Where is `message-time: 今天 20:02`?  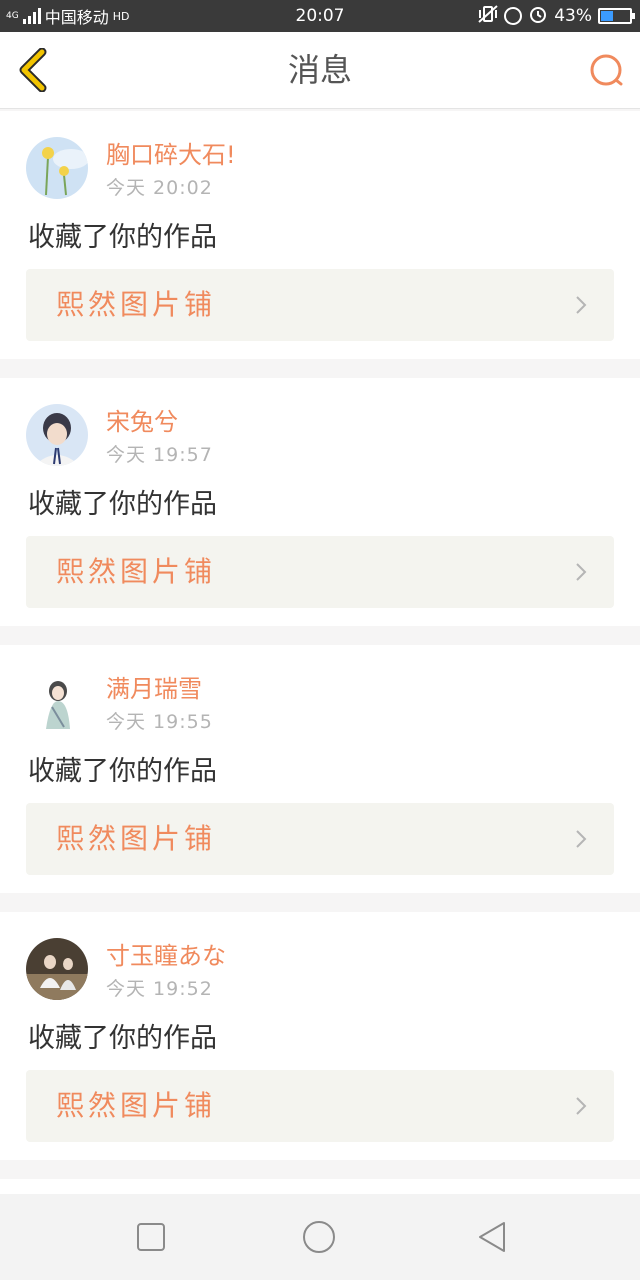
message-time: 今天 20:02 is located at coordinates (159, 188).